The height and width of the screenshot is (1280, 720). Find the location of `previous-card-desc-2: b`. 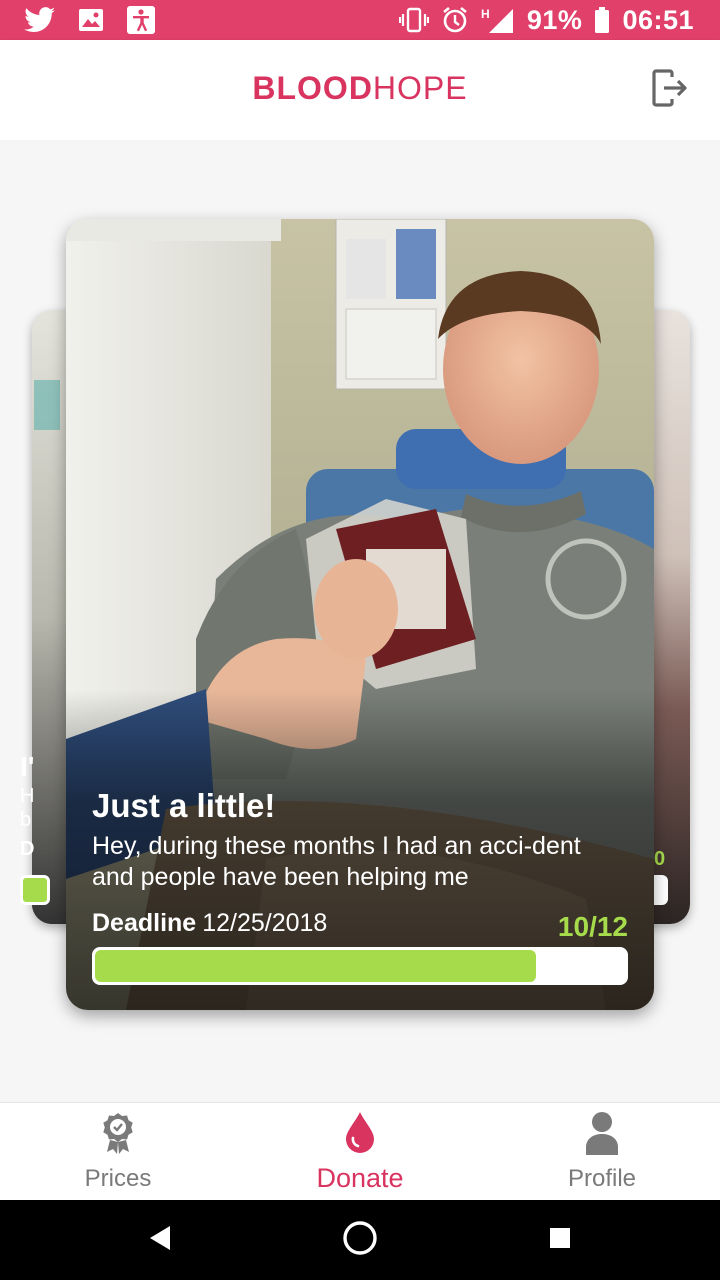

previous-card-desc-2: b is located at coordinates (26, 820).